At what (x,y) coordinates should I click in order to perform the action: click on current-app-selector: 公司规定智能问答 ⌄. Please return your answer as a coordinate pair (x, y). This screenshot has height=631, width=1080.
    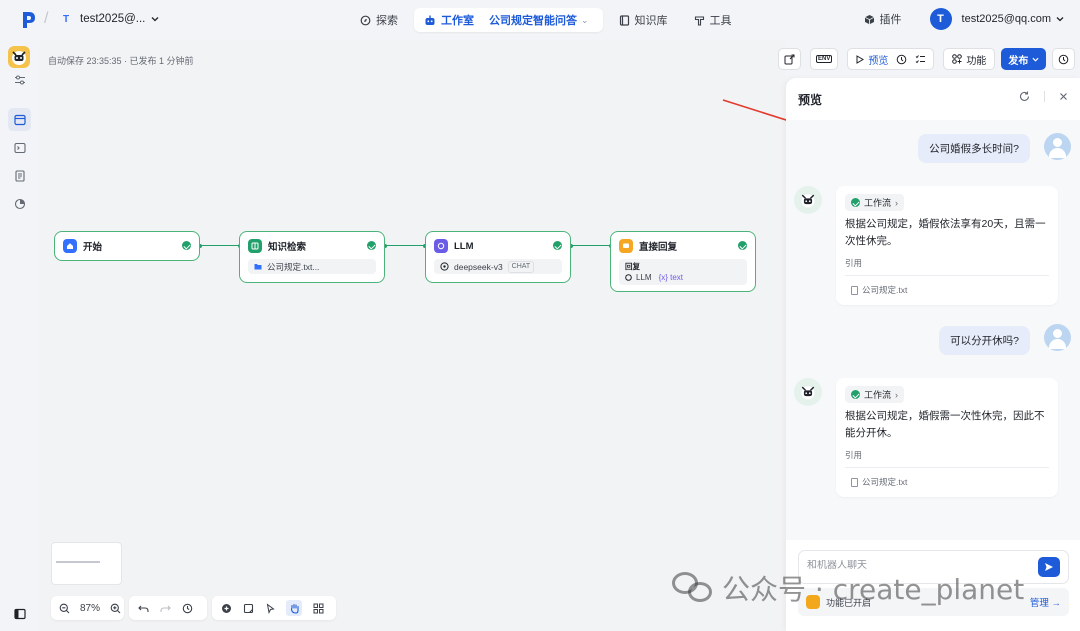
    Looking at the image, I should click on (539, 20).